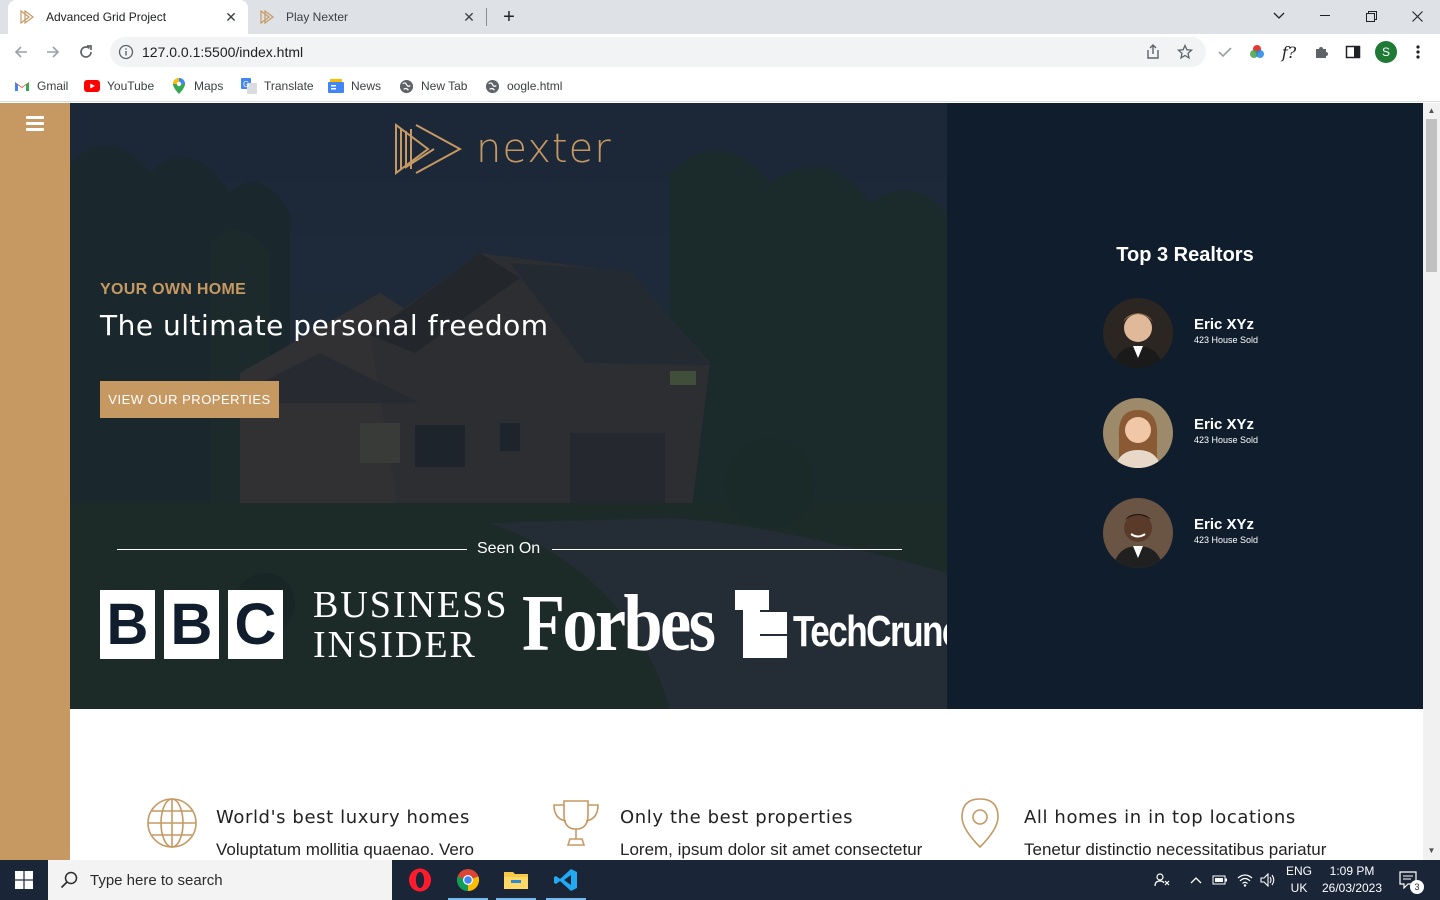 The height and width of the screenshot is (900, 1440). Describe the element at coordinates (126, 52) in the screenshot. I see `site-info-icon` at that location.